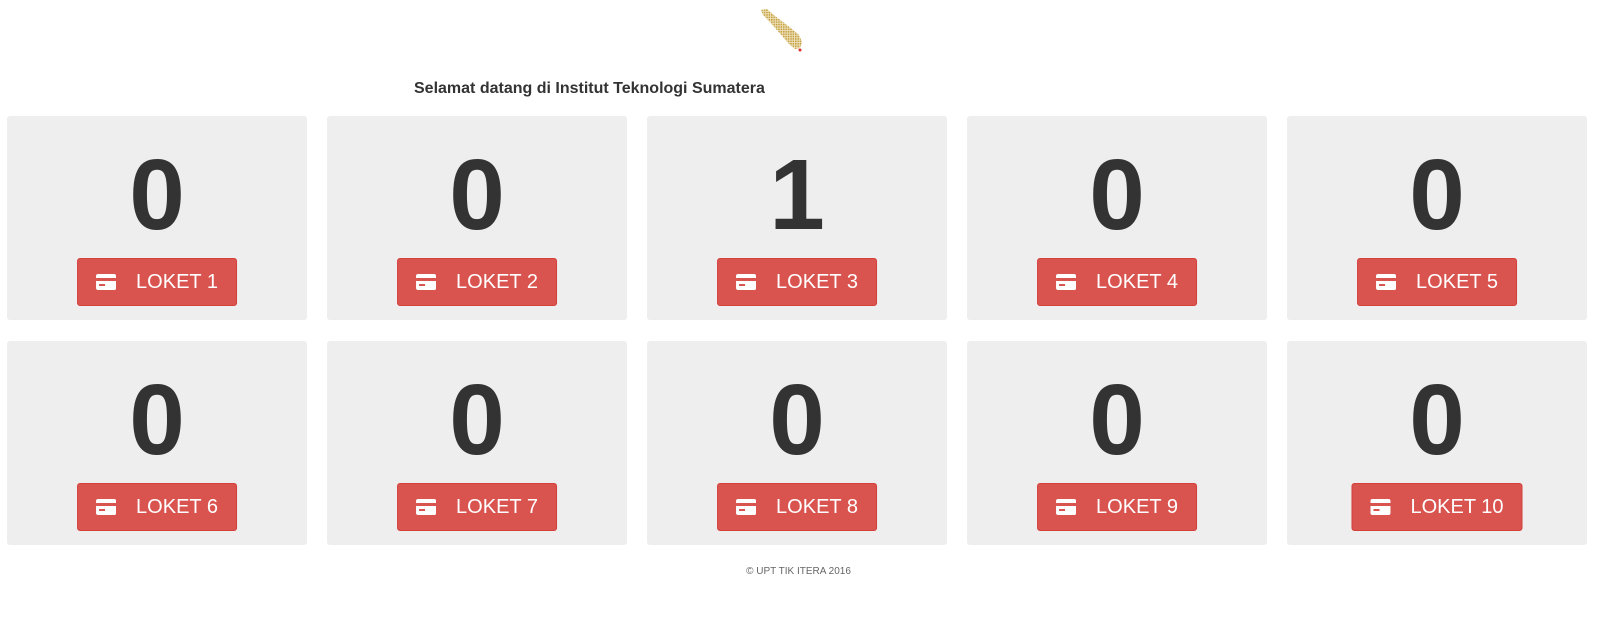 The image size is (1597, 633). I want to click on loket-3-button: LOKET 3, so click(797, 282).